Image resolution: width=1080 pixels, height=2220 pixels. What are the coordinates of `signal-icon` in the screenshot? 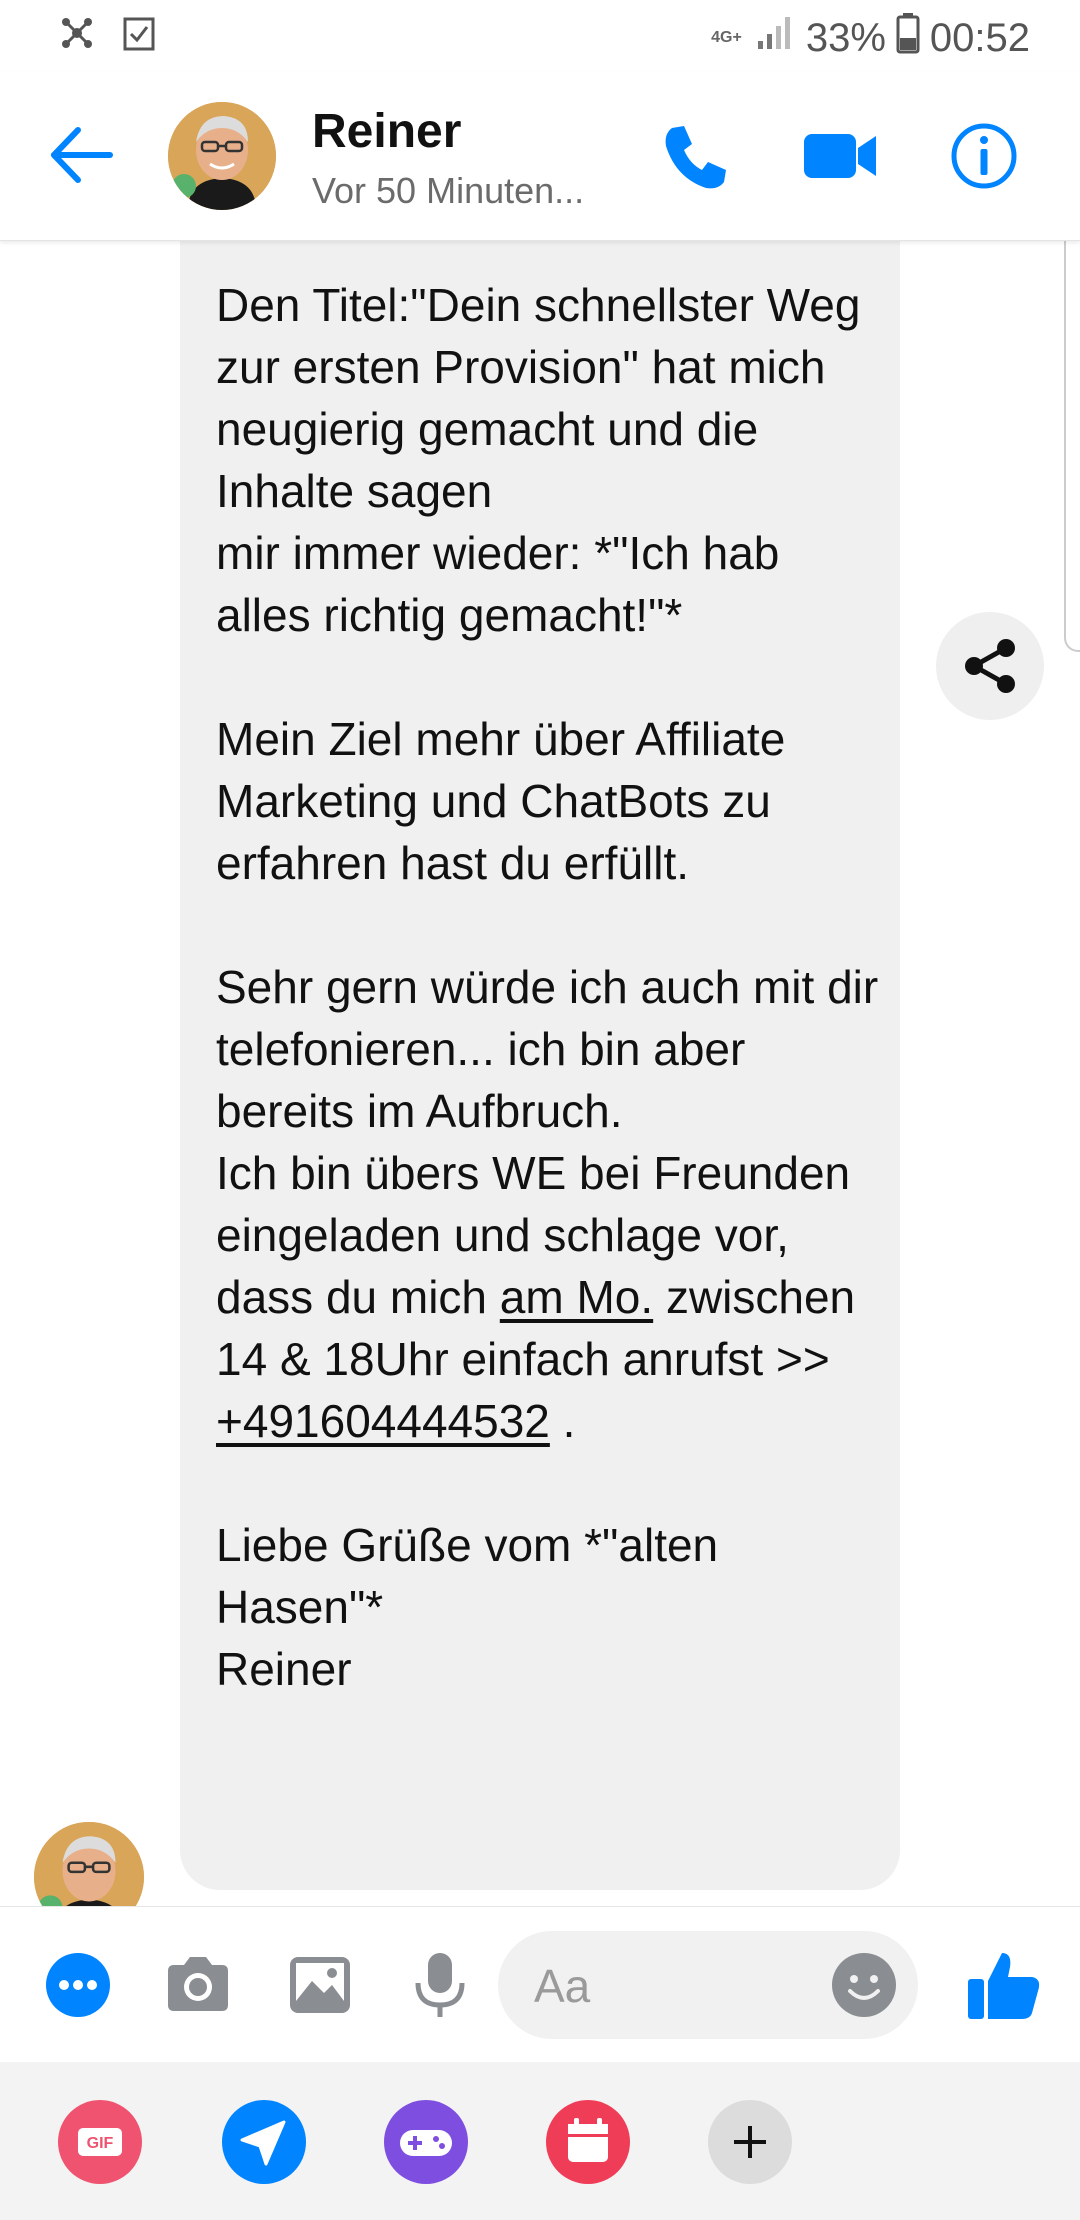 It's located at (776, 38).